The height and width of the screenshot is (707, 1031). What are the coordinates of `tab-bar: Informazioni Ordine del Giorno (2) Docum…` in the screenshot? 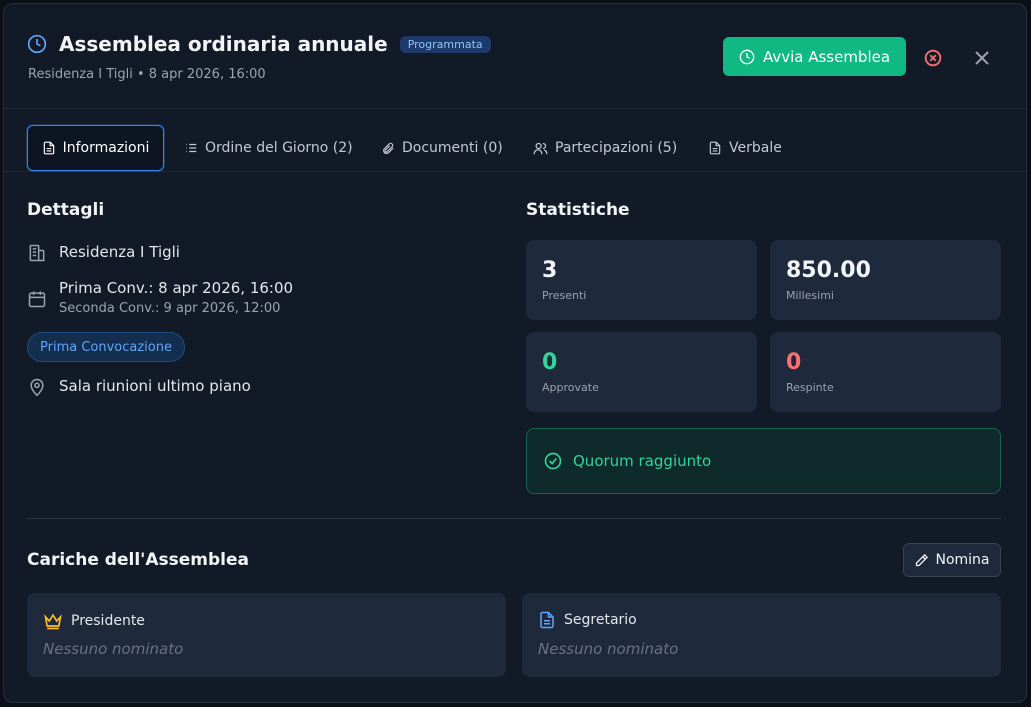 It's located at (515, 141).